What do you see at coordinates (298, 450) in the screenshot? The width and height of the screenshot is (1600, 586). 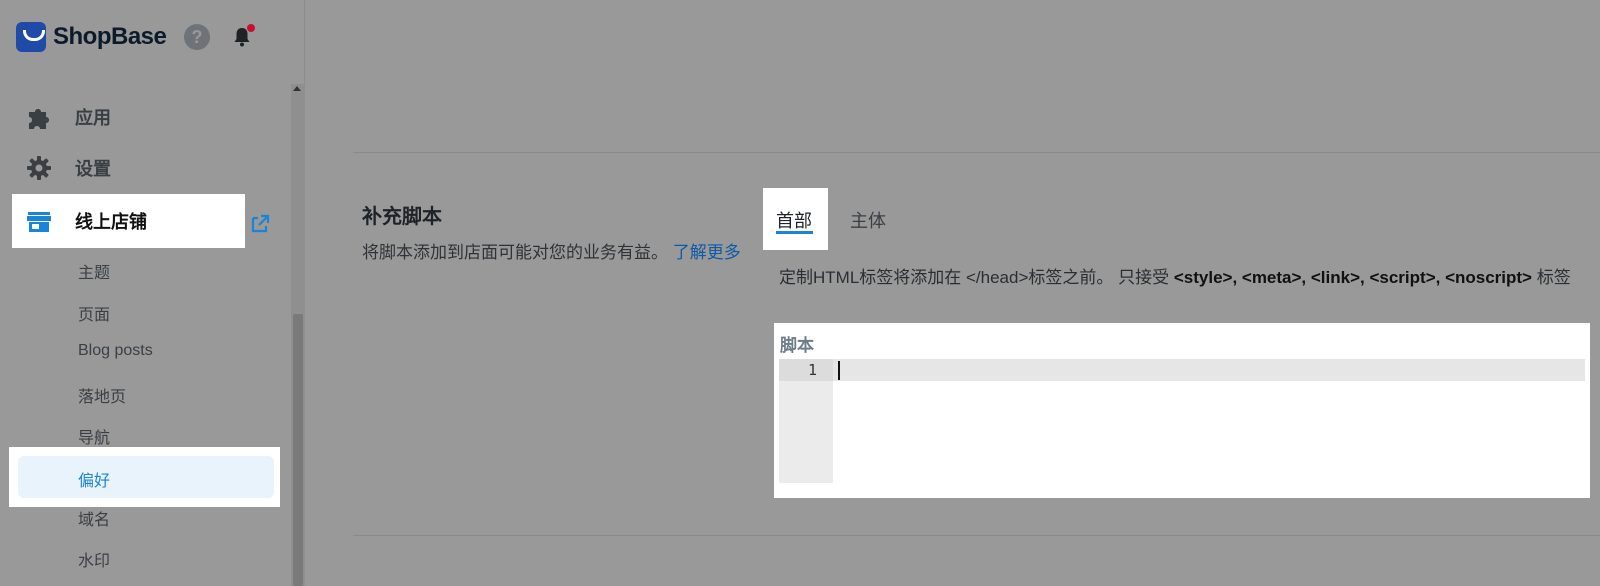 I see `scrollbar-thumb` at bounding box center [298, 450].